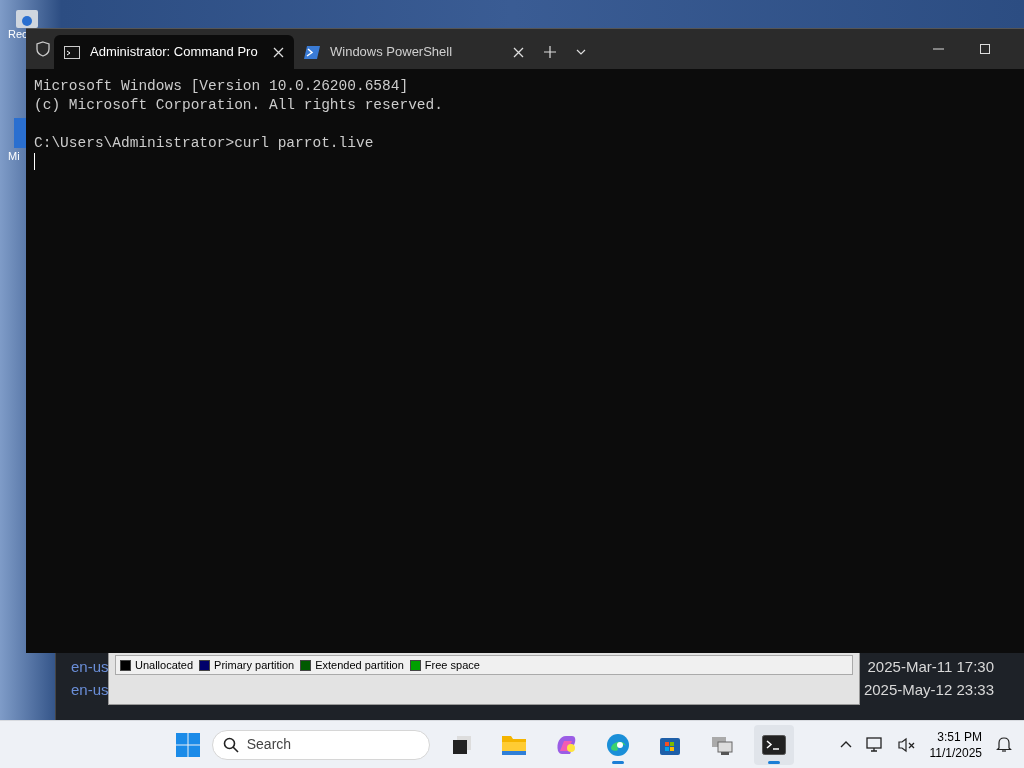  What do you see at coordinates (930, 666) in the screenshot?
I see `file-date: 2025-Mar-11 17:30` at bounding box center [930, 666].